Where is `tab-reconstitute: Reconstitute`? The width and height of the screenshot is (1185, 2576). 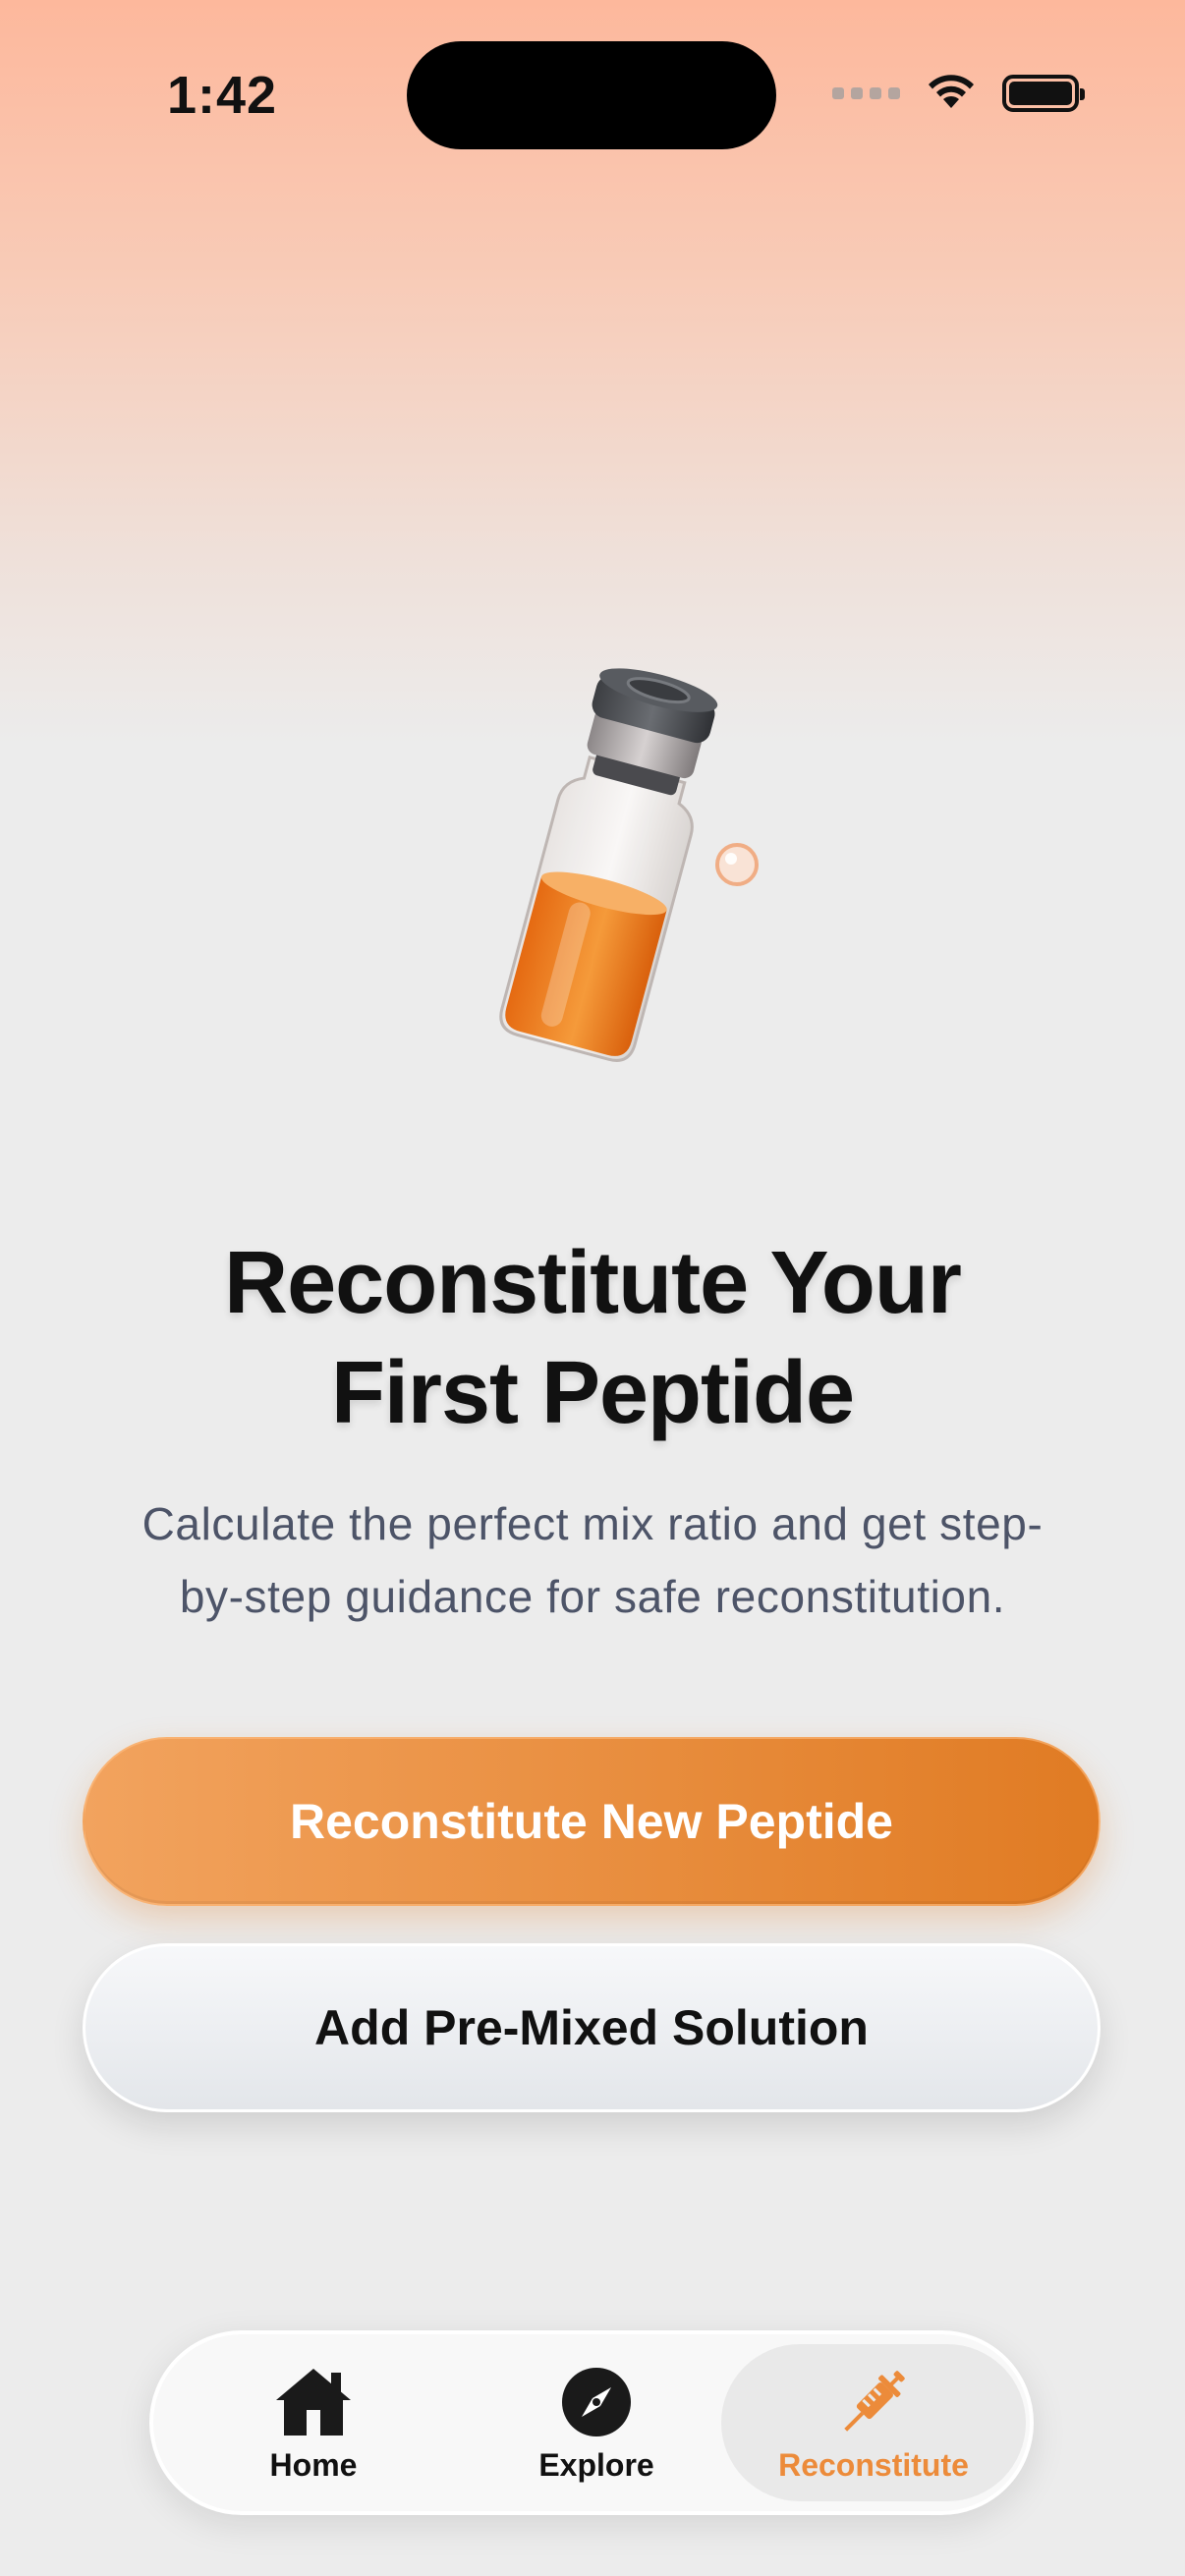 tab-reconstitute: Reconstitute is located at coordinates (874, 2422).